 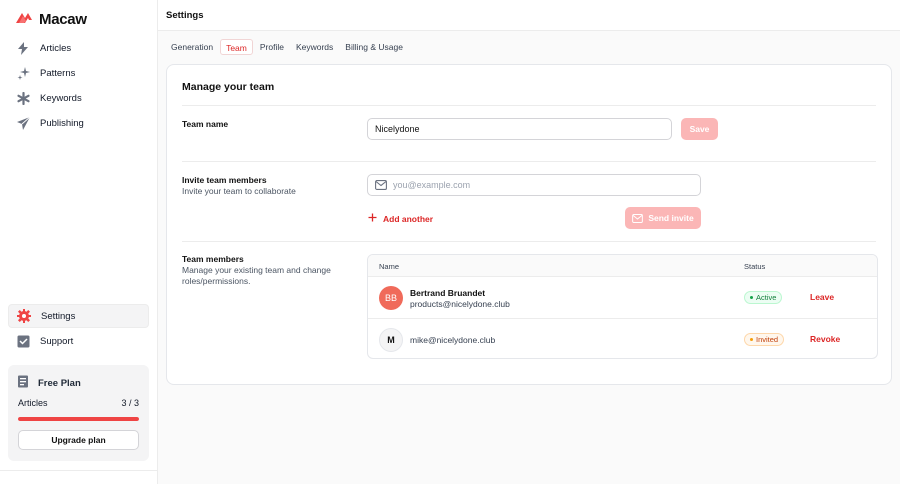 I want to click on plan-title: Free Plan, so click(x=49, y=383).